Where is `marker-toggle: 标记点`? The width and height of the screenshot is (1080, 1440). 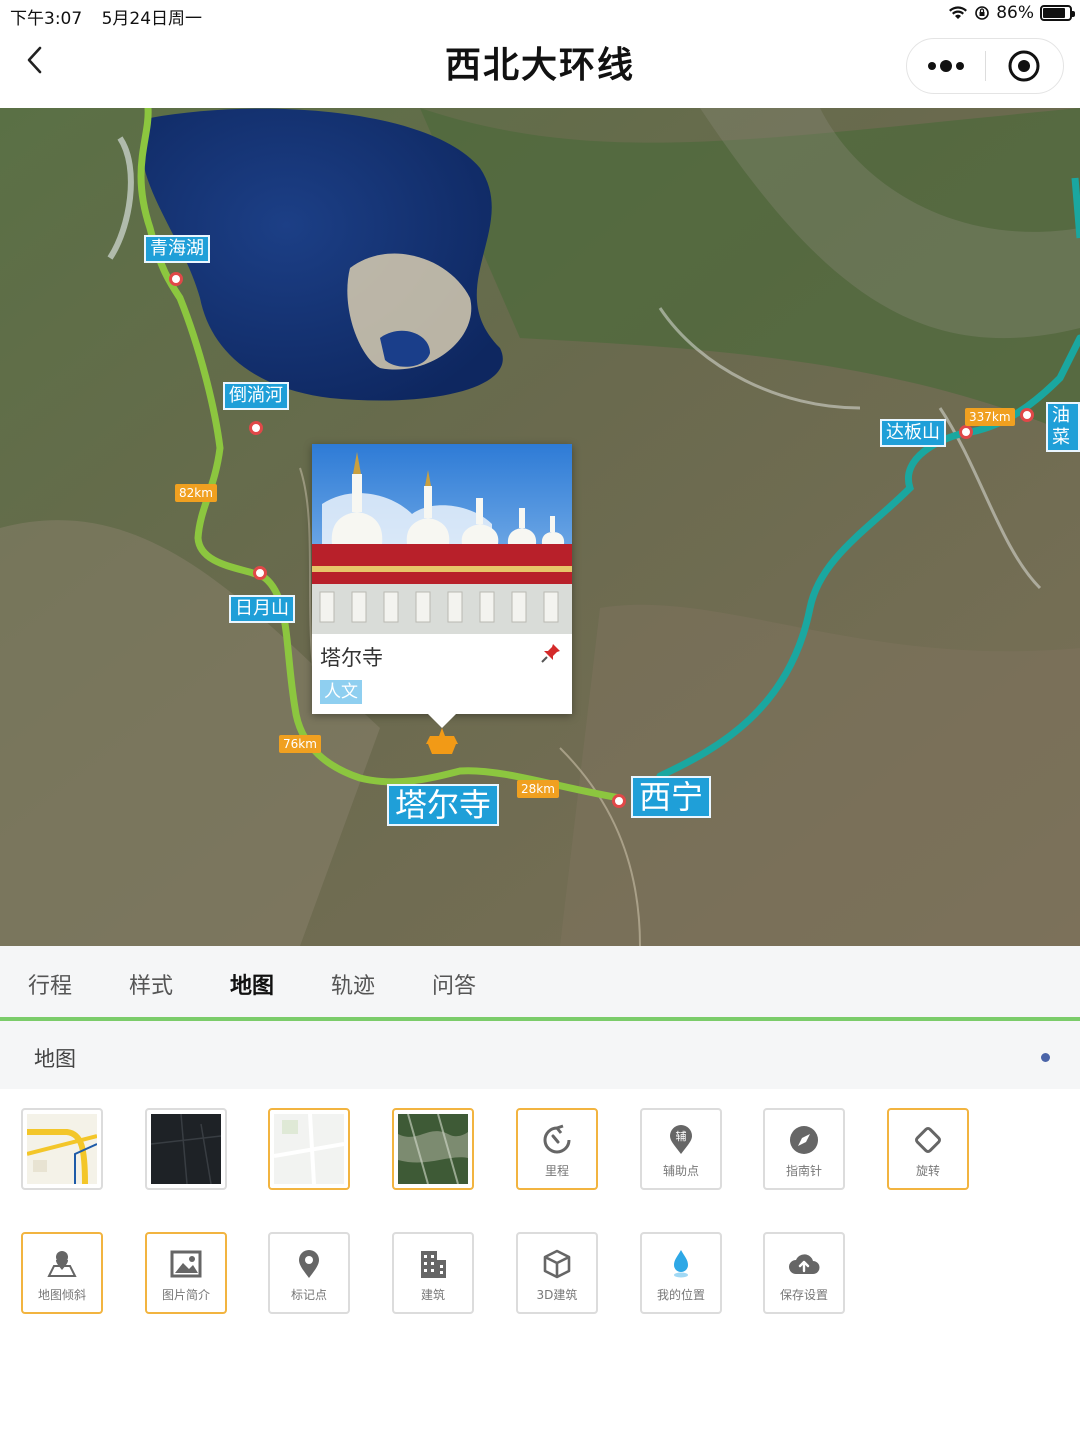
marker-toggle: 标记点 is located at coordinates (309, 1273).